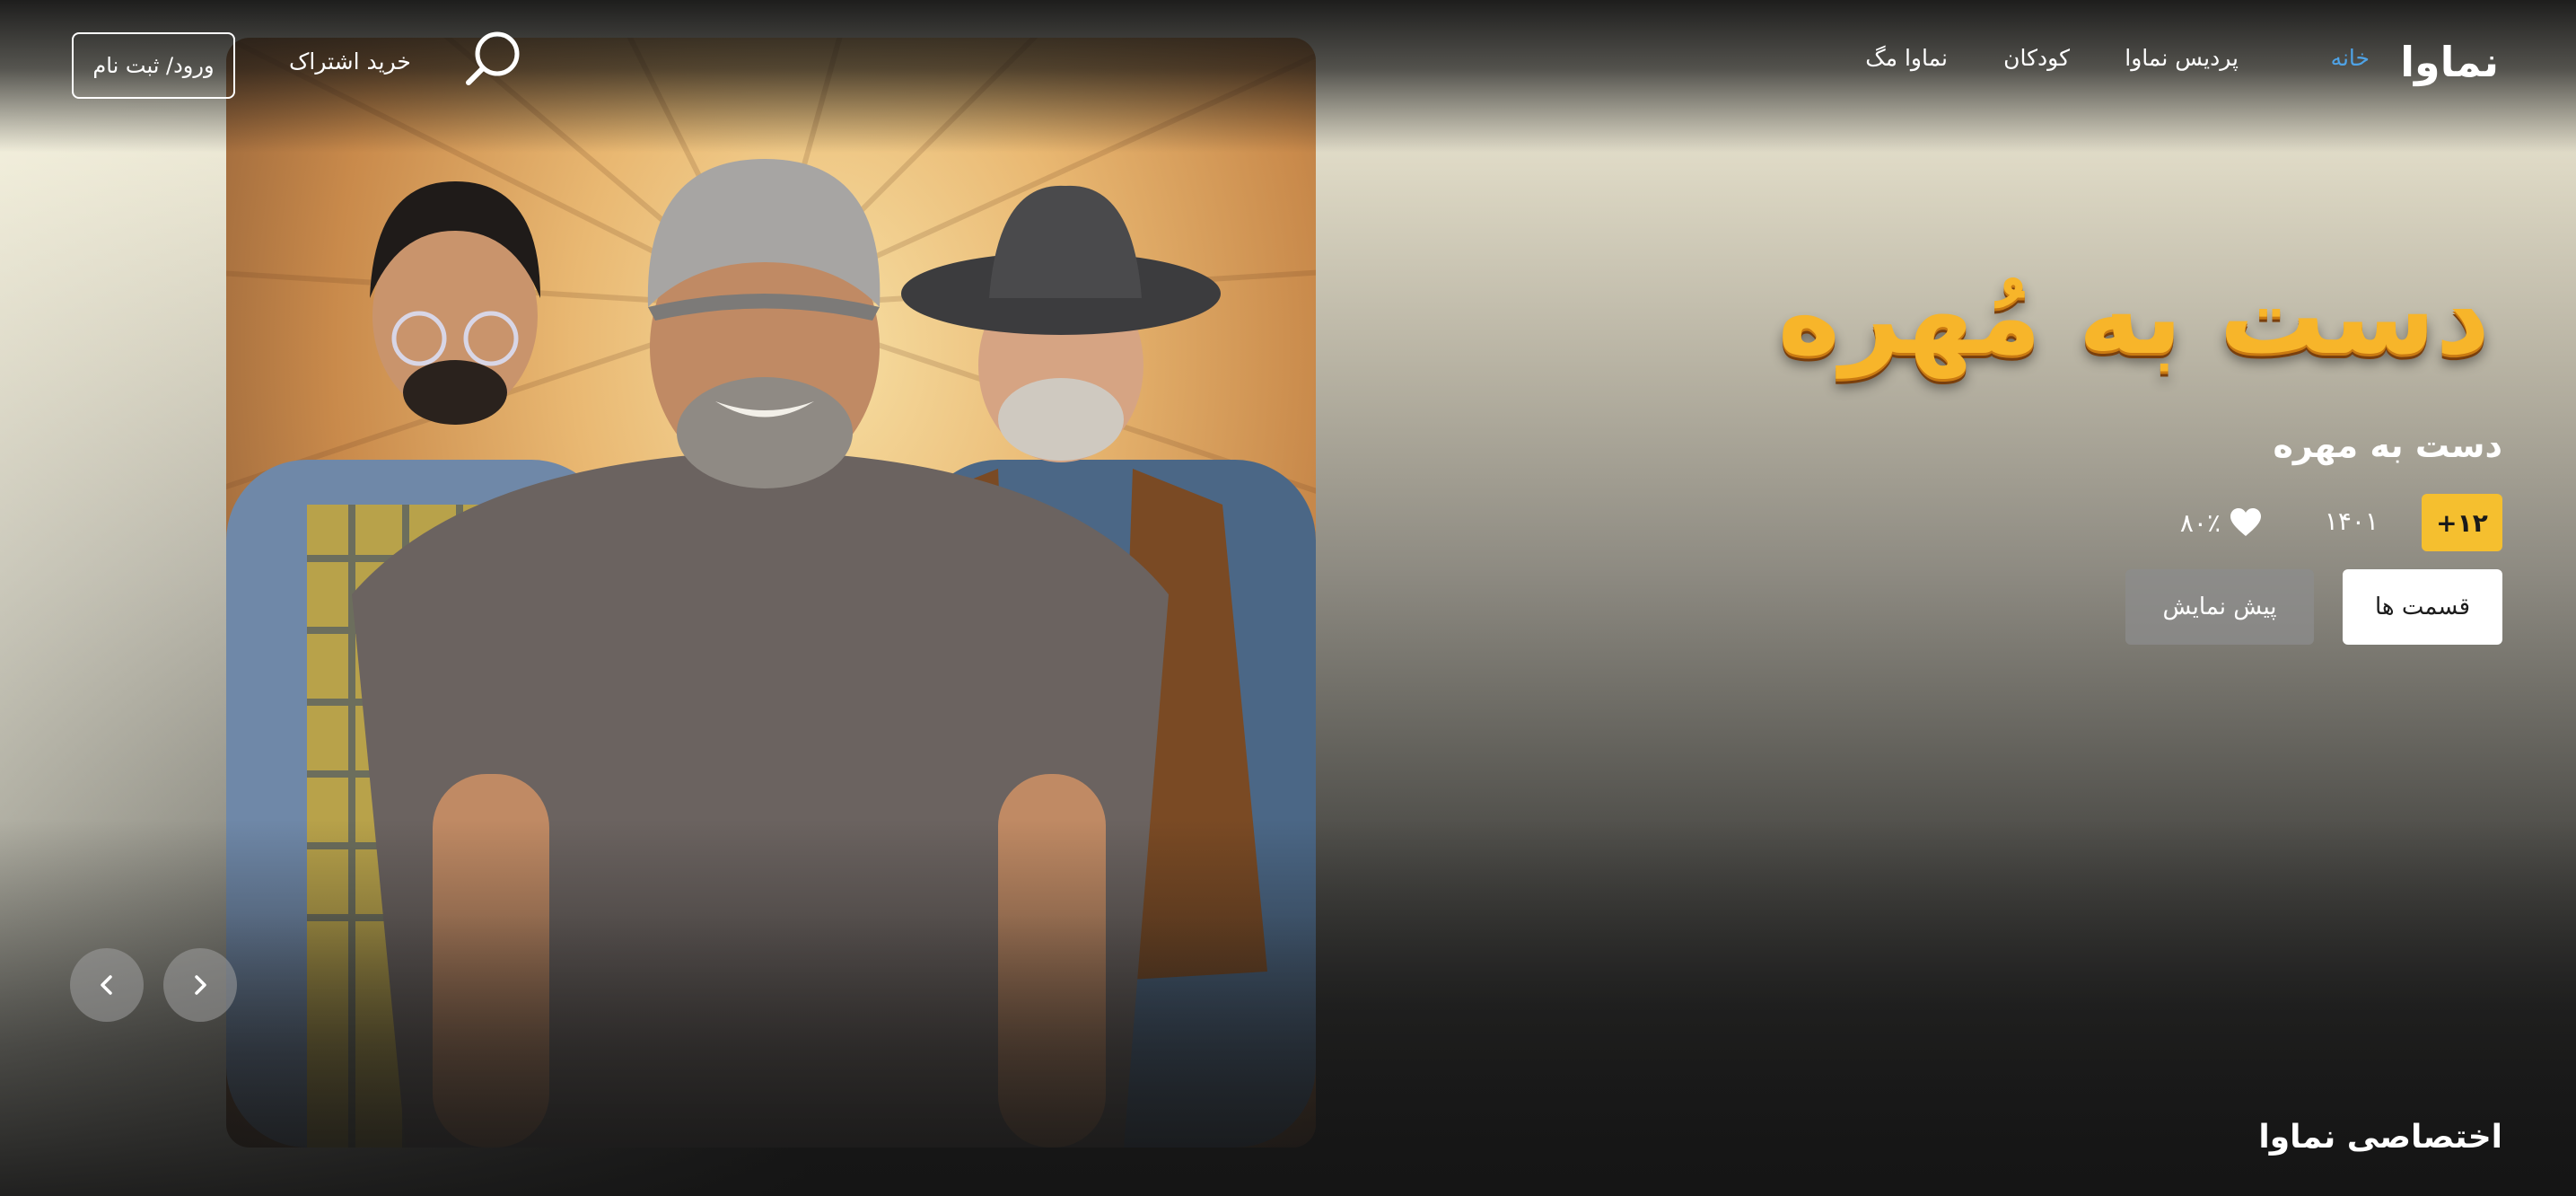 The width and height of the screenshot is (2576, 1196). I want to click on nav-item-pardis: پردیس نماوا, so click(2182, 58).